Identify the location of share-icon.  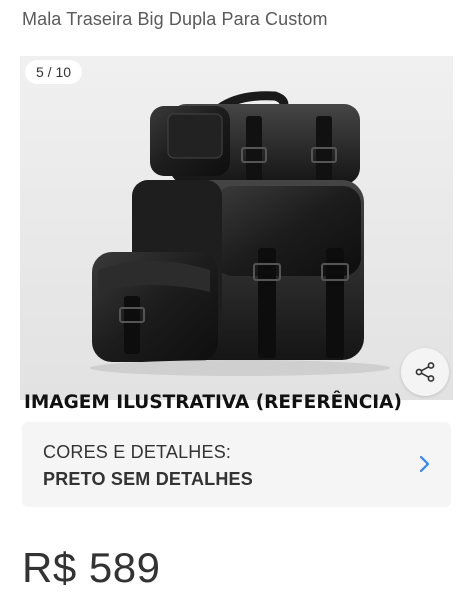
(425, 372).